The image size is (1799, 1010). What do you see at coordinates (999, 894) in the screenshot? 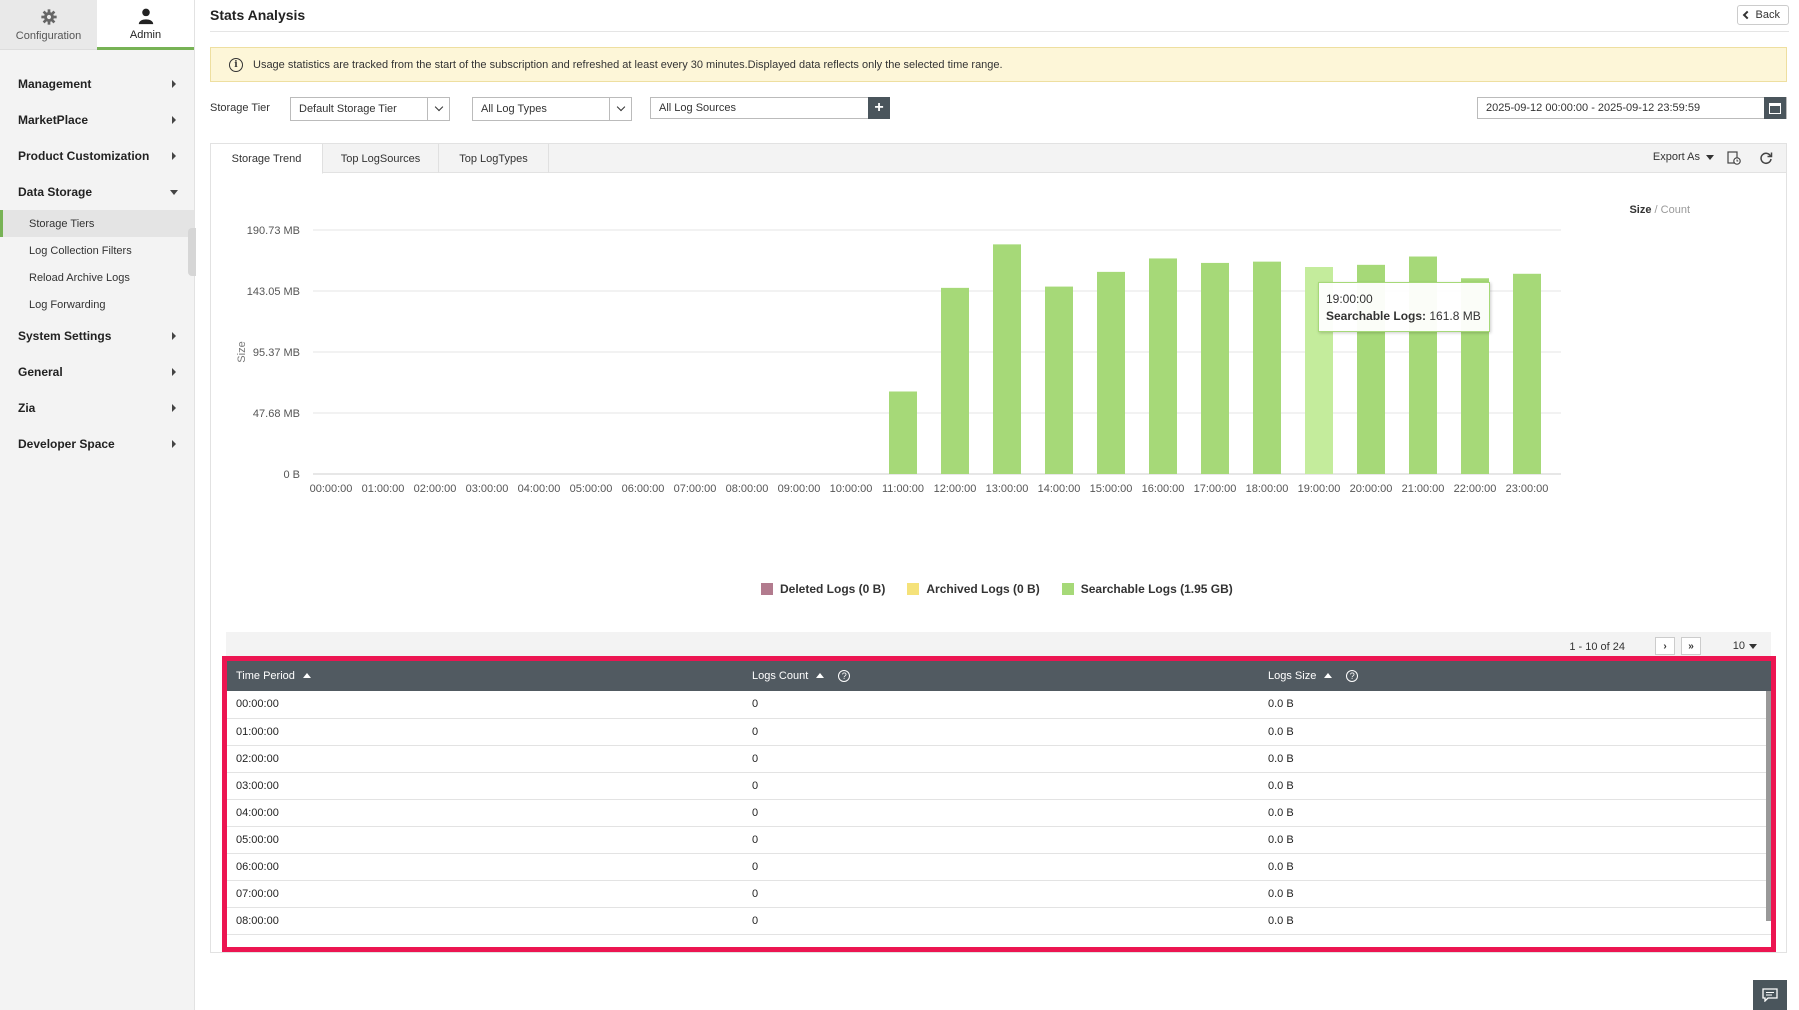
I see `table-row: 07:00:00 0 0.0 B` at bounding box center [999, 894].